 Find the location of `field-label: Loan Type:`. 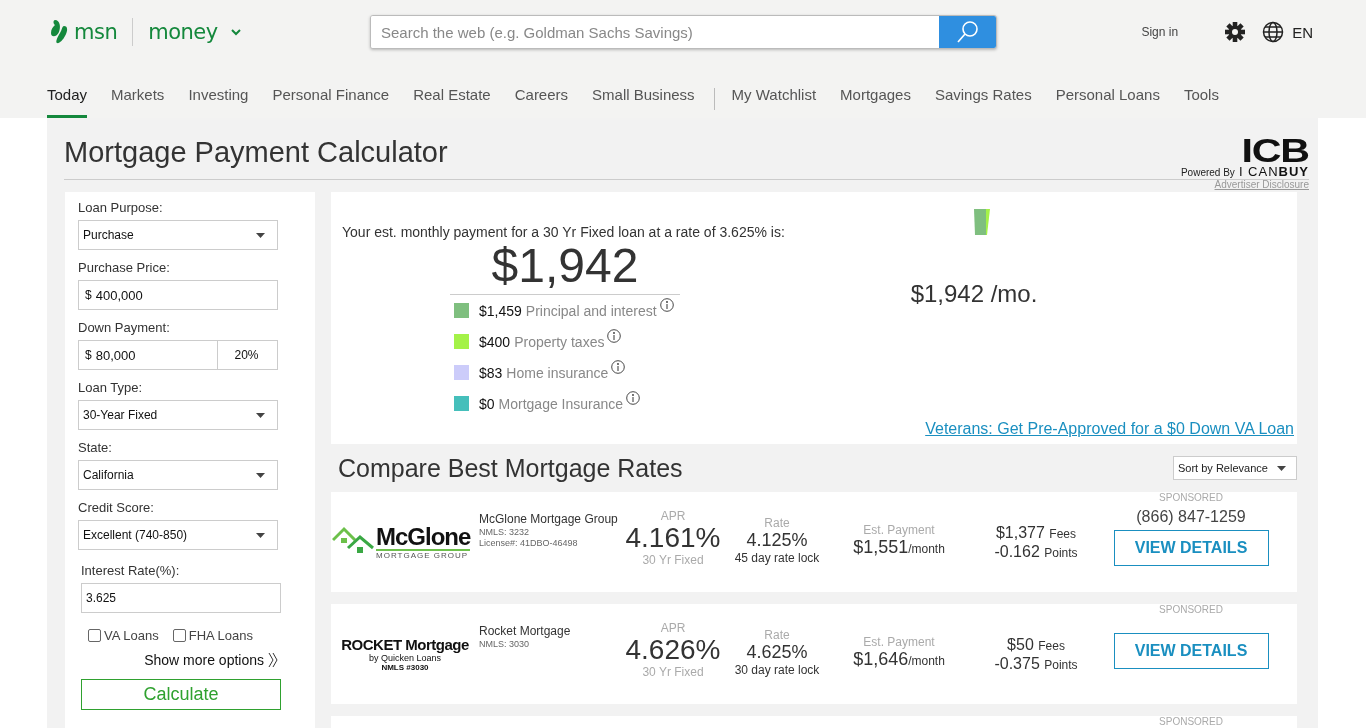

field-label: Loan Type: is located at coordinates (111, 387).